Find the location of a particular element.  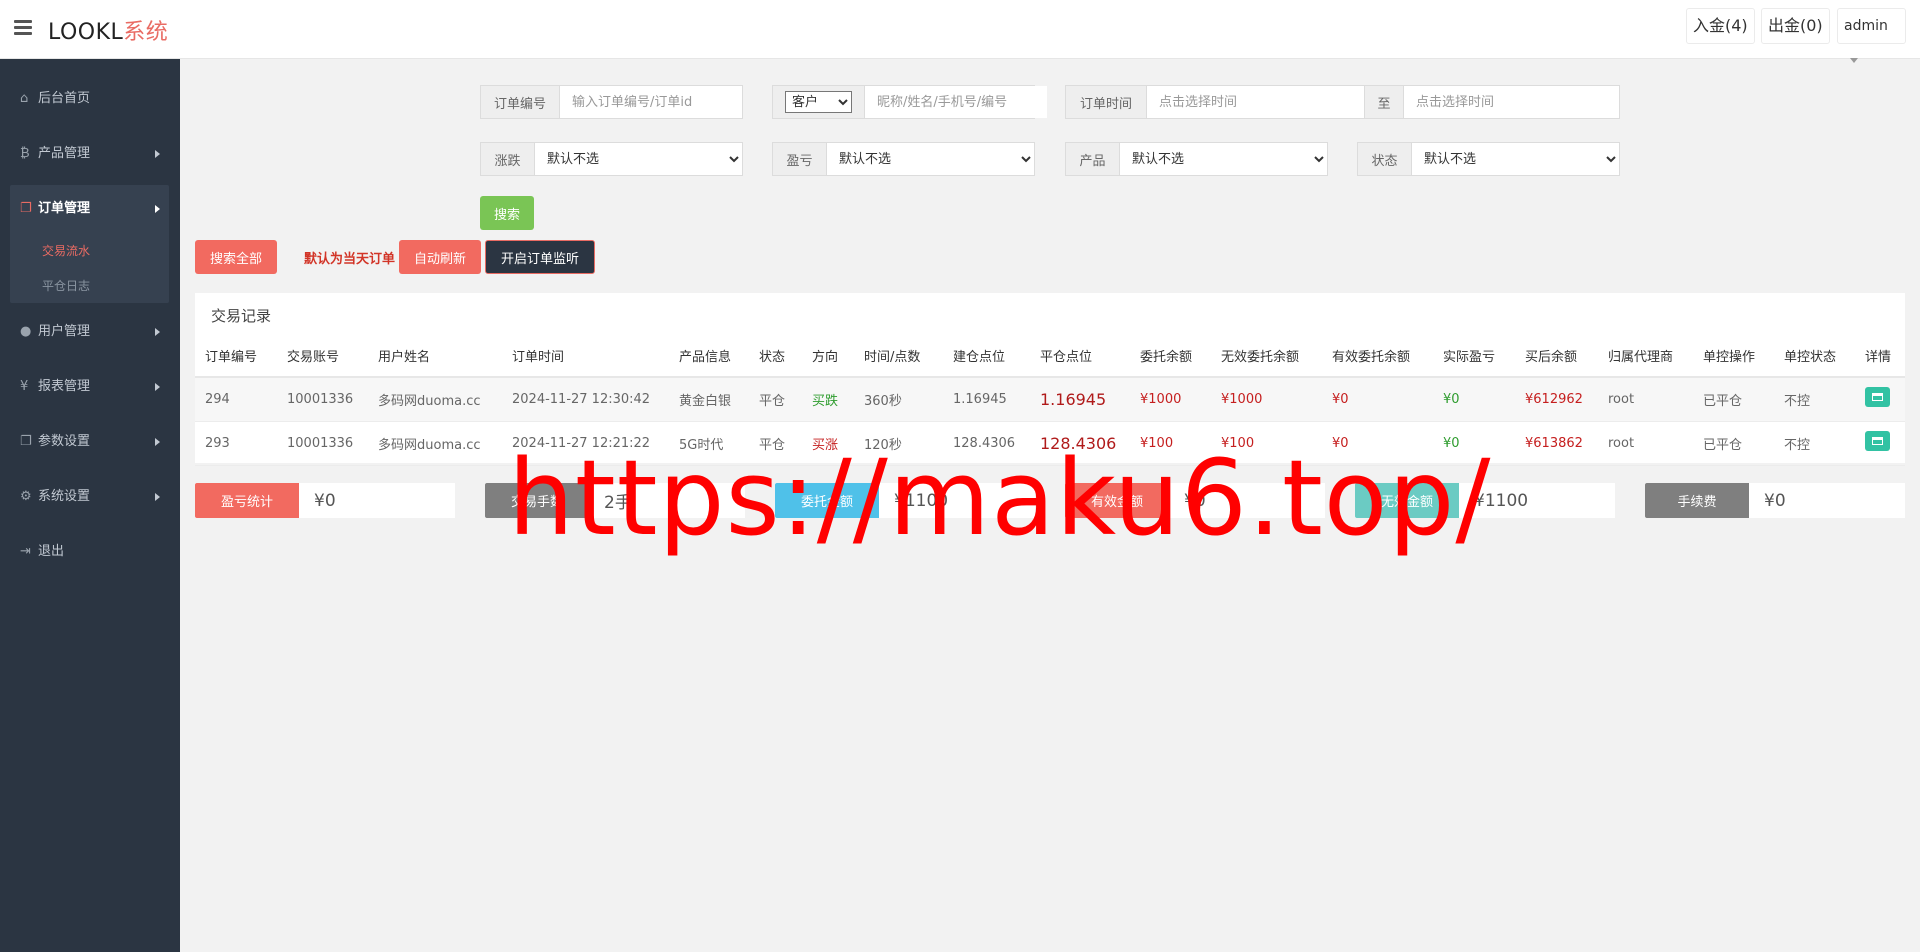

panel-title: 交易记录 is located at coordinates (241, 316).